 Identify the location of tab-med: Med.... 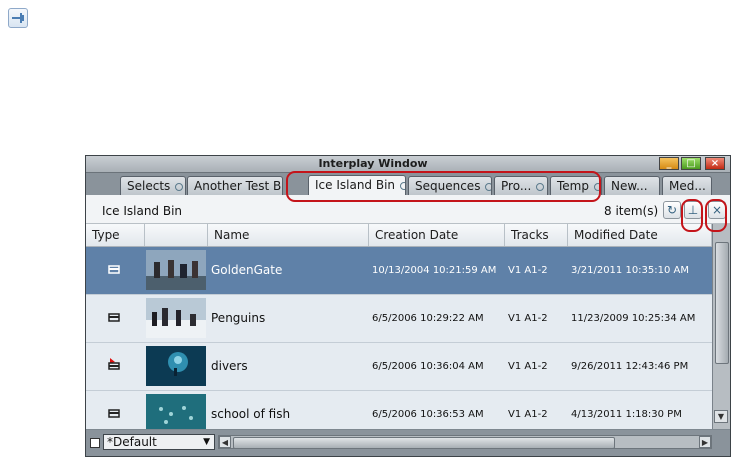
(687, 185).